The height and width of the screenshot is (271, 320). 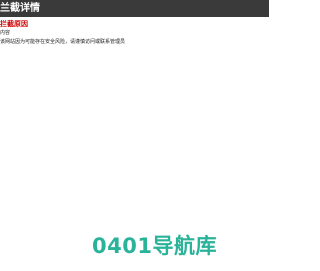 What do you see at coordinates (14, 24) in the screenshot?
I see `block-reason-label: 拦截原因` at bounding box center [14, 24].